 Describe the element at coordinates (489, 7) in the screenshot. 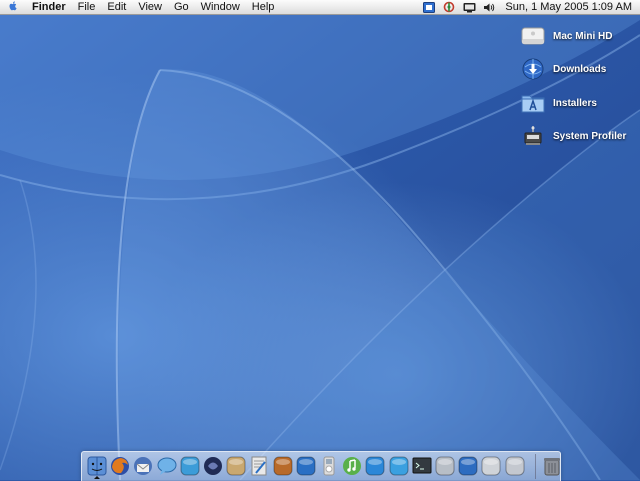

I see `volume-icon` at that location.